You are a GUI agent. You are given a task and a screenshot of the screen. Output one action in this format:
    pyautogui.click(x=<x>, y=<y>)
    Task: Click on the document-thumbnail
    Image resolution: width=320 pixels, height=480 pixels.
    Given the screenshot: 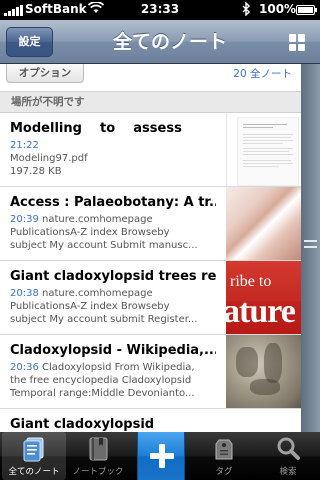 What is the action you would take?
    pyautogui.click(x=263, y=149)
    